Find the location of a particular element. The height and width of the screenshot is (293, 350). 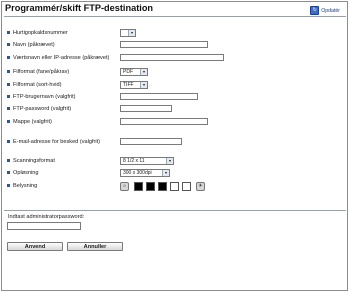

refresh-label: Opdatér is located at coordinates (330, 10).